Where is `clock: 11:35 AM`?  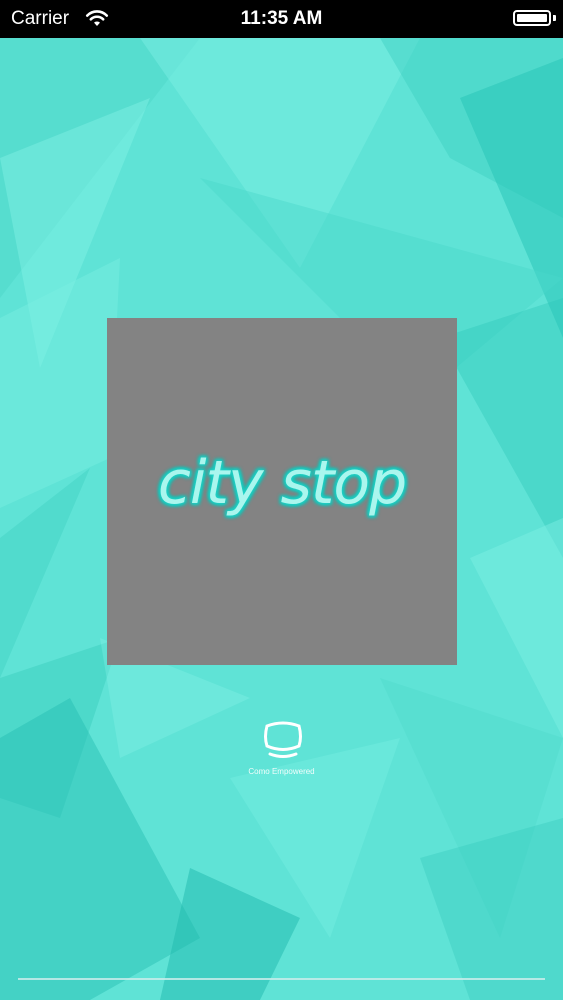 clock: 11:35 AM is located at coordinates (281, 18).